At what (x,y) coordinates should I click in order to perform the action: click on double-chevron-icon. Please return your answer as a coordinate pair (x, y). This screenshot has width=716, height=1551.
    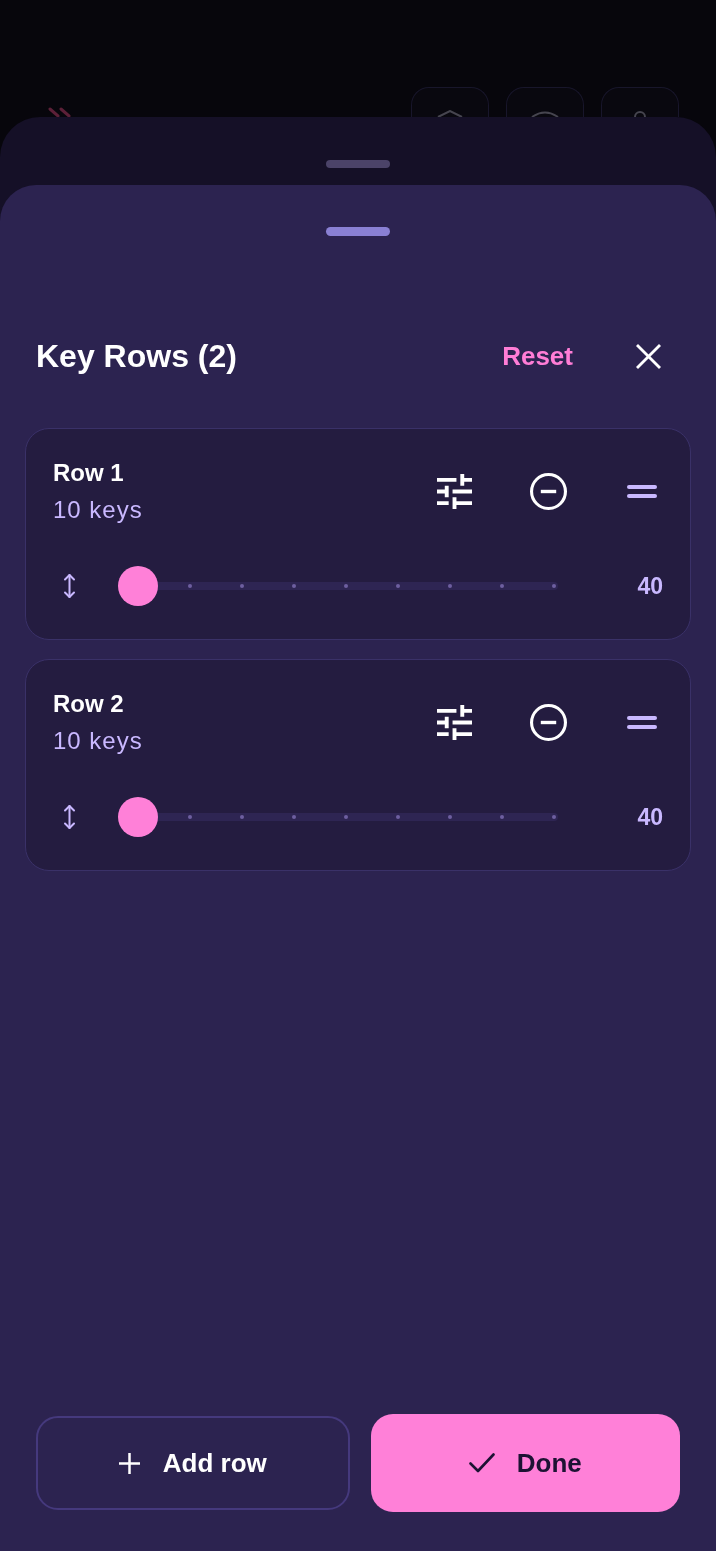
    Looking at the image, I should click on (60, 112).